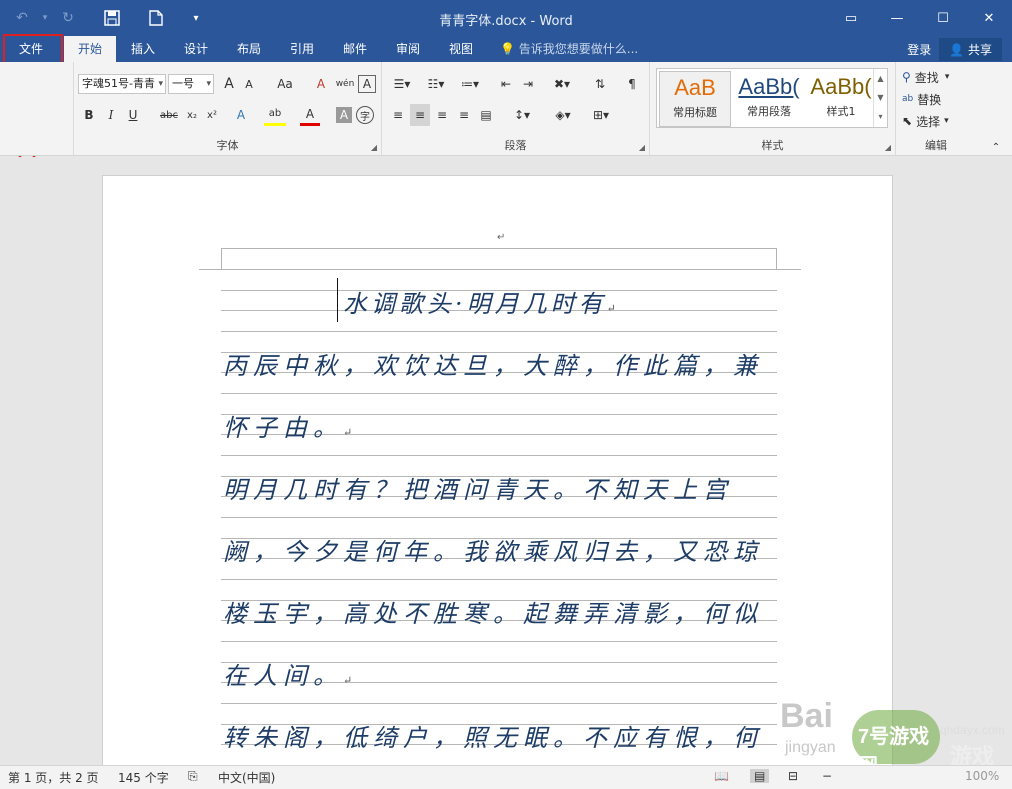  What do you see at coordinates (601, 115) in the screenshot?
I see `borders-icon: ⊞▾` at bounding box center [601, 115].